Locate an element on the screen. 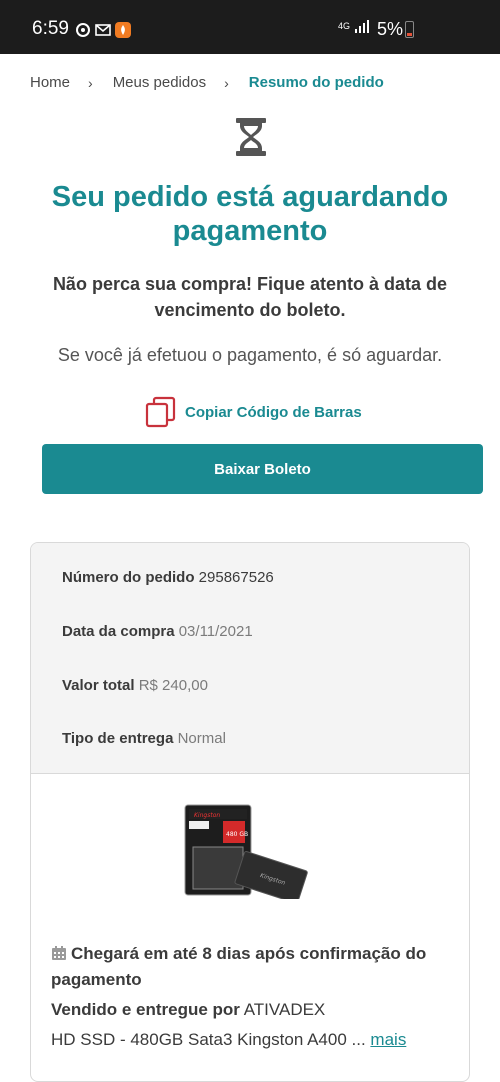 The height and width of the screenshot is (1082, 500). network-type: 4G is located at coordinates (344, 25).